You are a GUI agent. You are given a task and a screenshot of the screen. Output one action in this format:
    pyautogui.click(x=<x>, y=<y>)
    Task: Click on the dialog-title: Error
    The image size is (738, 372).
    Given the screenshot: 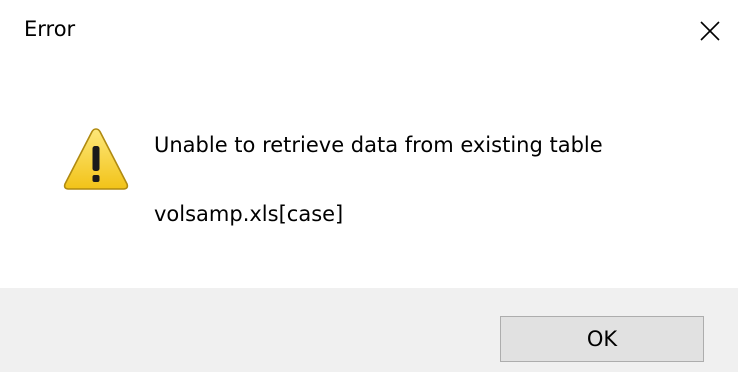 What is the action you would take?
    pyautogui.click(x=50, y=29)
    